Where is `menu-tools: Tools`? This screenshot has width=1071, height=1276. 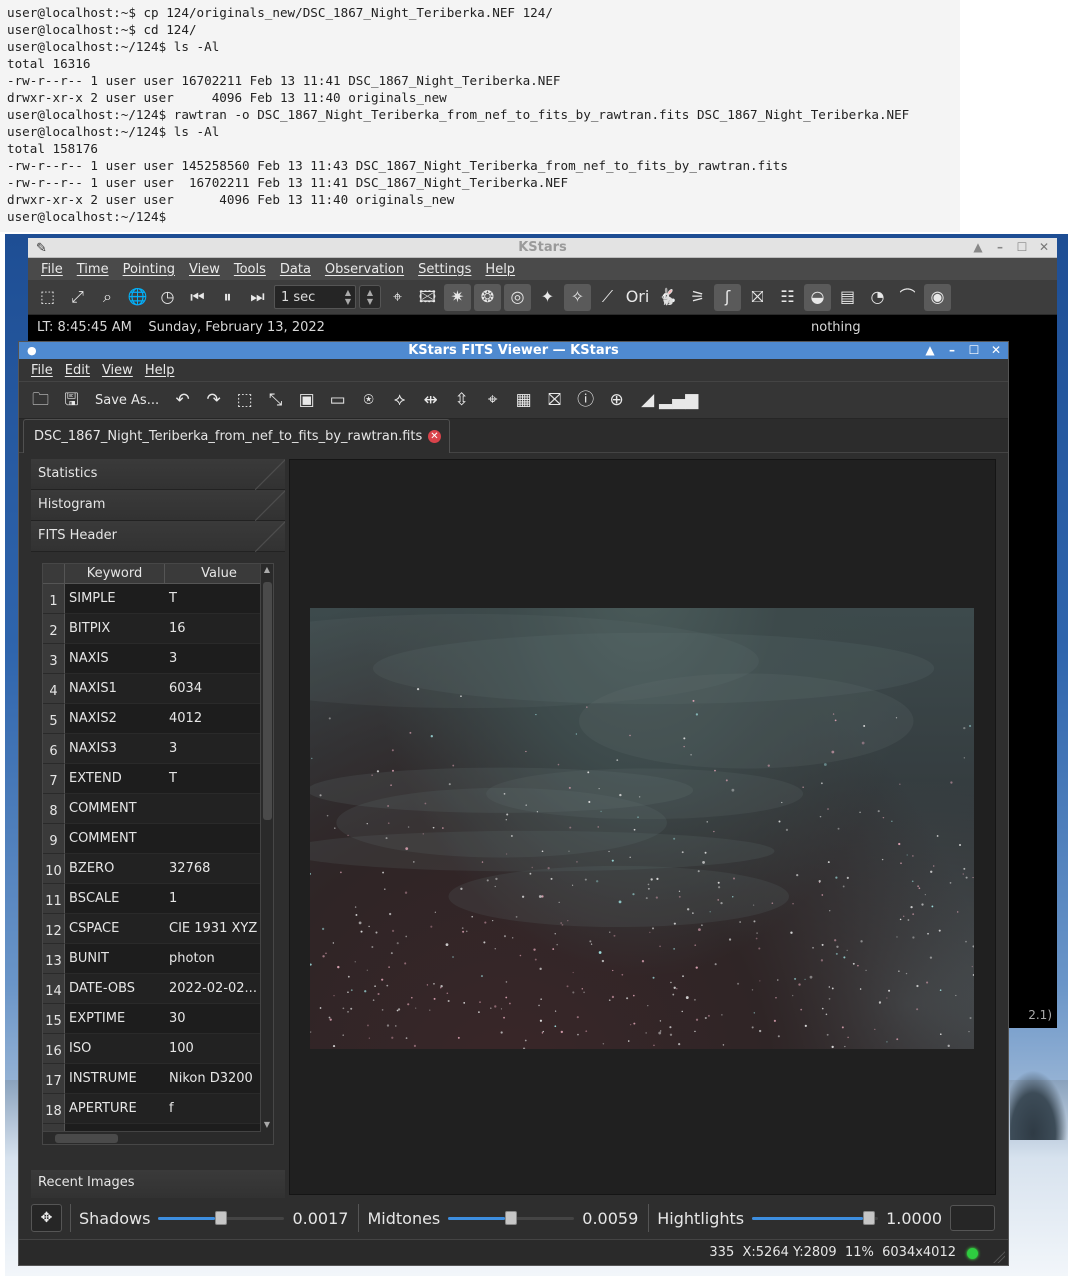 menu-tools: Tools is located at coordinates (250, 269).